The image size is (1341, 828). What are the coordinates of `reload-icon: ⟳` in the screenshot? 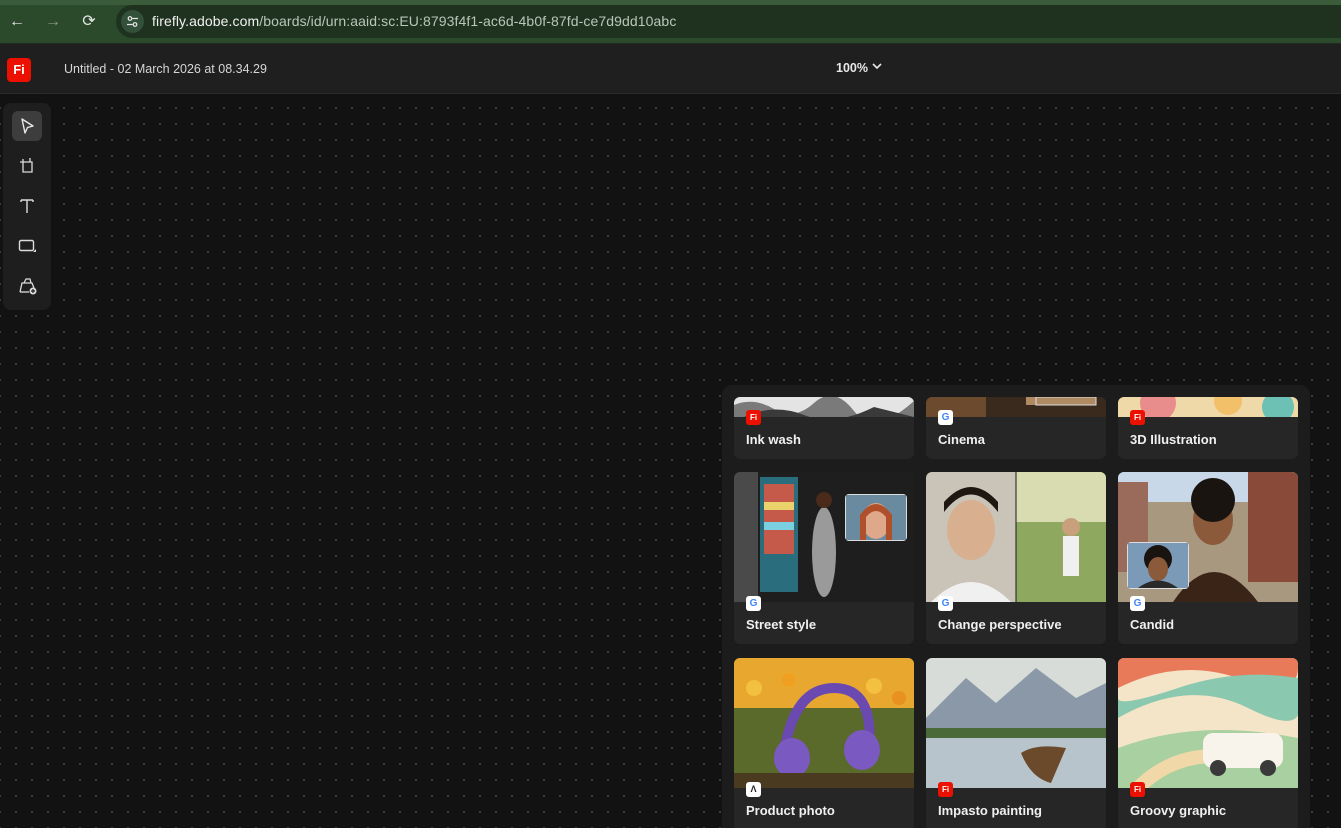 It's located at (89, 22).